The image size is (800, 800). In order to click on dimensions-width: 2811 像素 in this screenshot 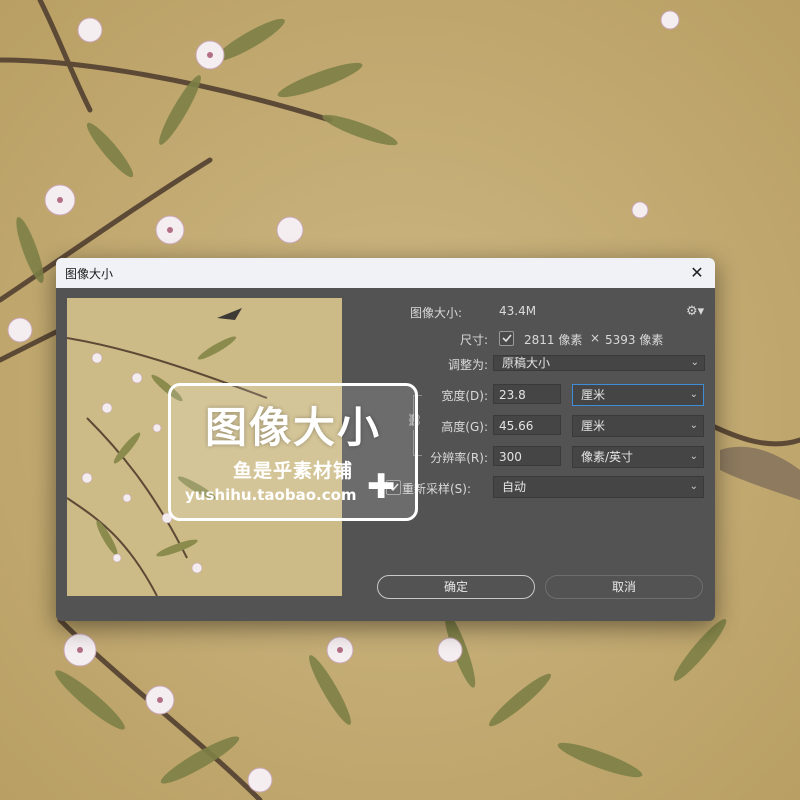, I will do `click(553, 340)`.